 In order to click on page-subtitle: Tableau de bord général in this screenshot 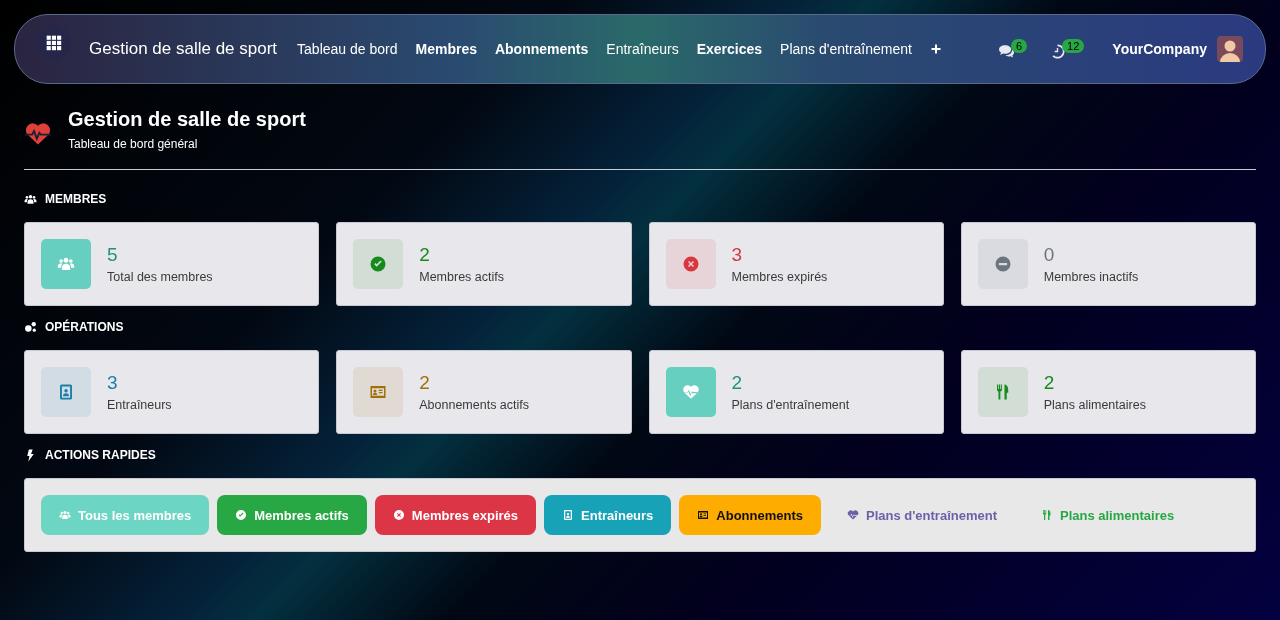, I will do `click(133, 144)`.